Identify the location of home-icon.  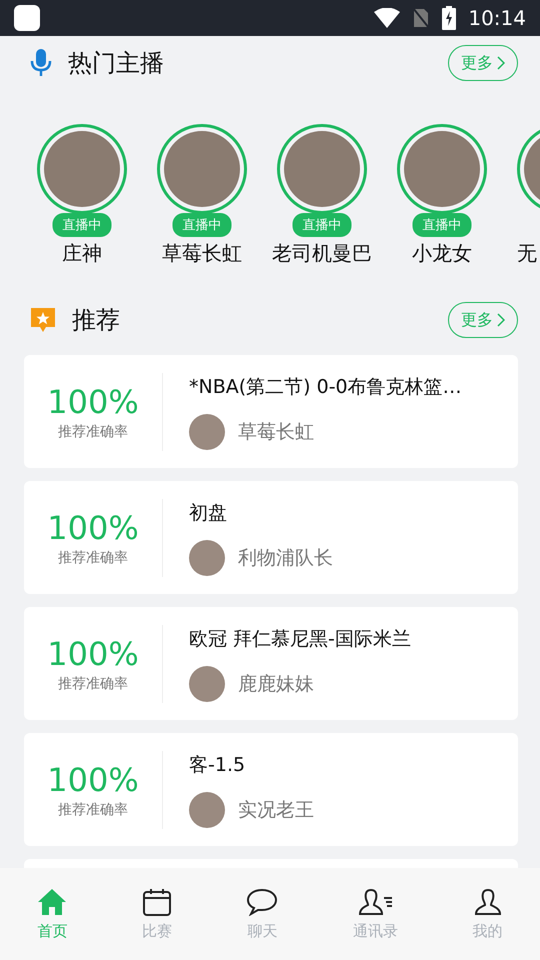
(52, 902).